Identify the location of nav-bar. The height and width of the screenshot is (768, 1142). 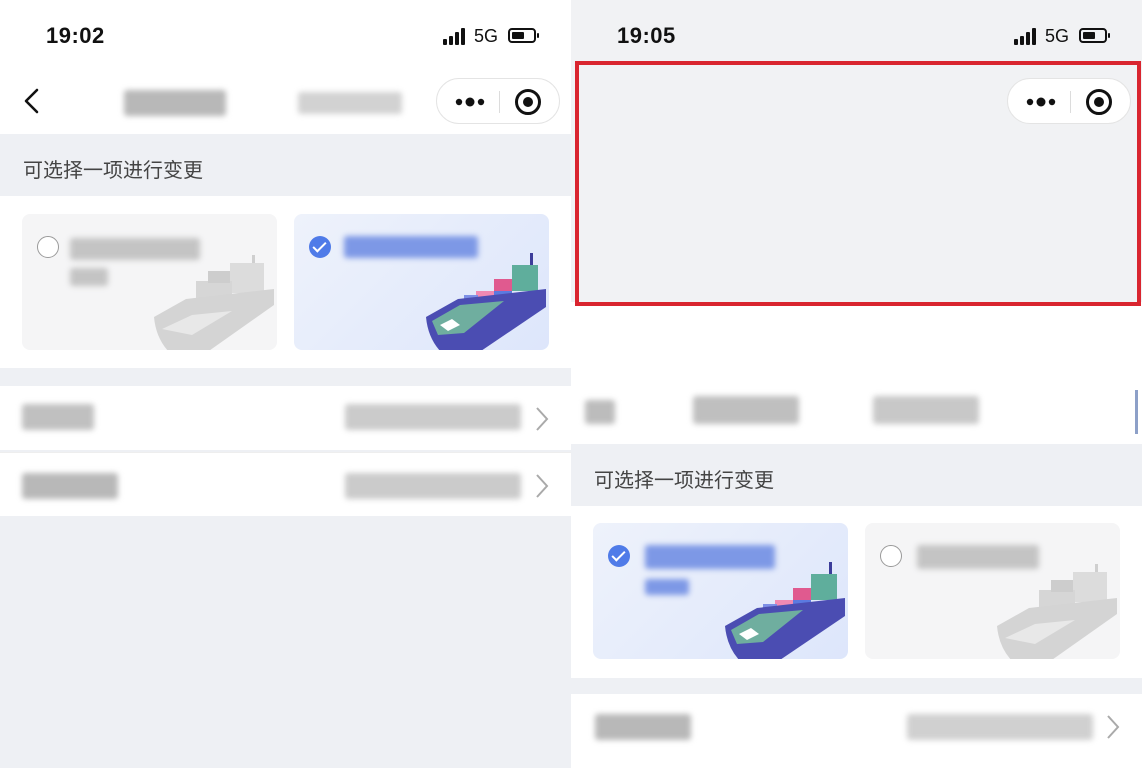
(285, 103).